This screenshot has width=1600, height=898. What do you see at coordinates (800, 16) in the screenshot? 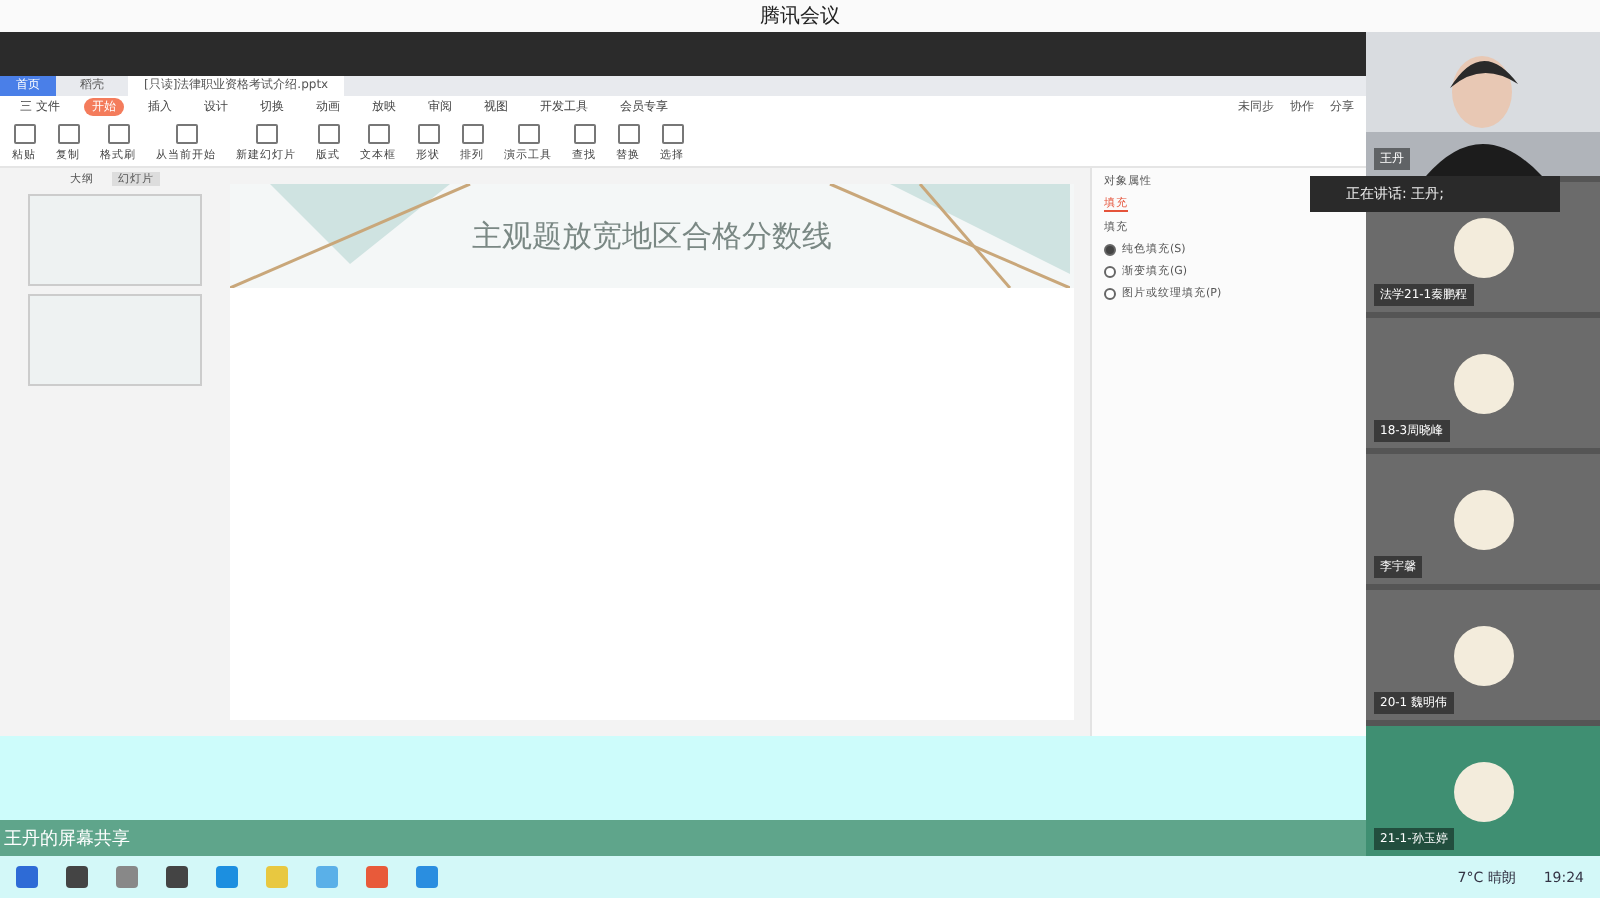
I see `window-title: 腾讯会议` at bounding box center [800, 16].